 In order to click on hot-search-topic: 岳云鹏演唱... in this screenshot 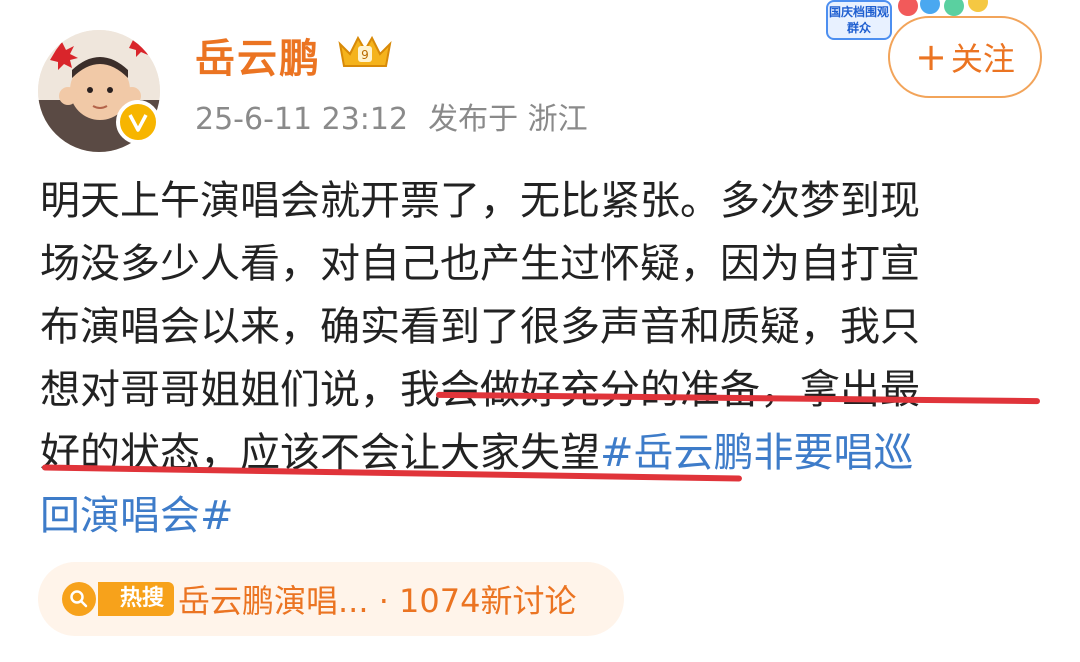, I will do `click(273, 601)`.